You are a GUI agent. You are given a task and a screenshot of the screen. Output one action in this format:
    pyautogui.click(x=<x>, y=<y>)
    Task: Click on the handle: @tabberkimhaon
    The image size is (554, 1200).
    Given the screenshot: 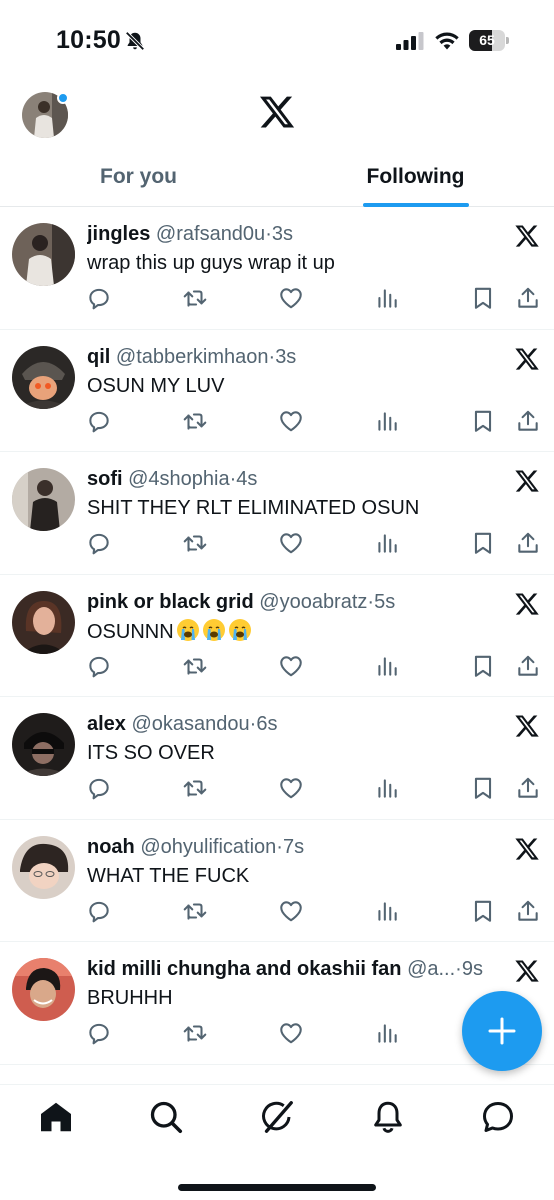 What is the action you would take?
    pyautogui.click(x=192, y=357)
    